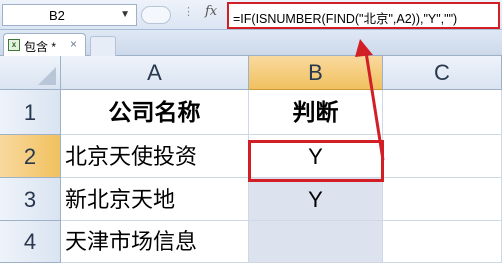 This screenshot has height=263, width=502. I want to click on workbook-tab-strip: x 包含 * ×, so click(251, 43).